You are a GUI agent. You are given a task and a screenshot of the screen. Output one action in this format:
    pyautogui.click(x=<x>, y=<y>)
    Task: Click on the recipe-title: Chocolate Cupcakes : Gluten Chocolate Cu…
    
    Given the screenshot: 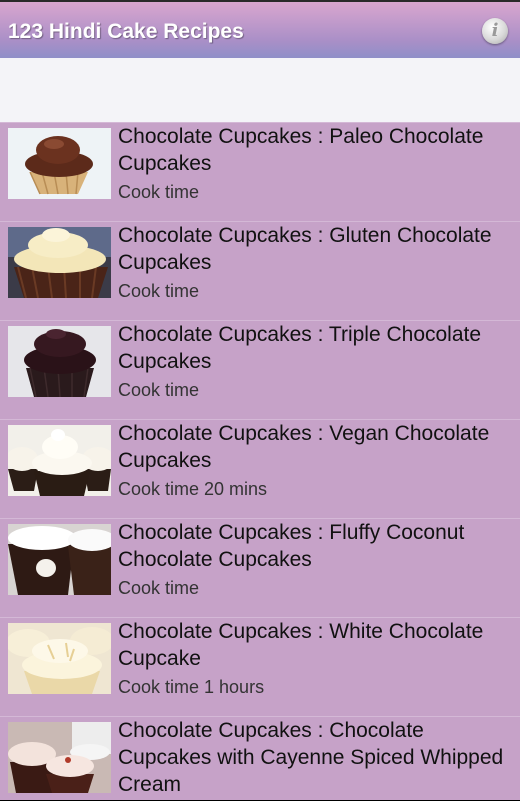 What is the action you would take?
    pyautogui.click(x=305, y=249)
    